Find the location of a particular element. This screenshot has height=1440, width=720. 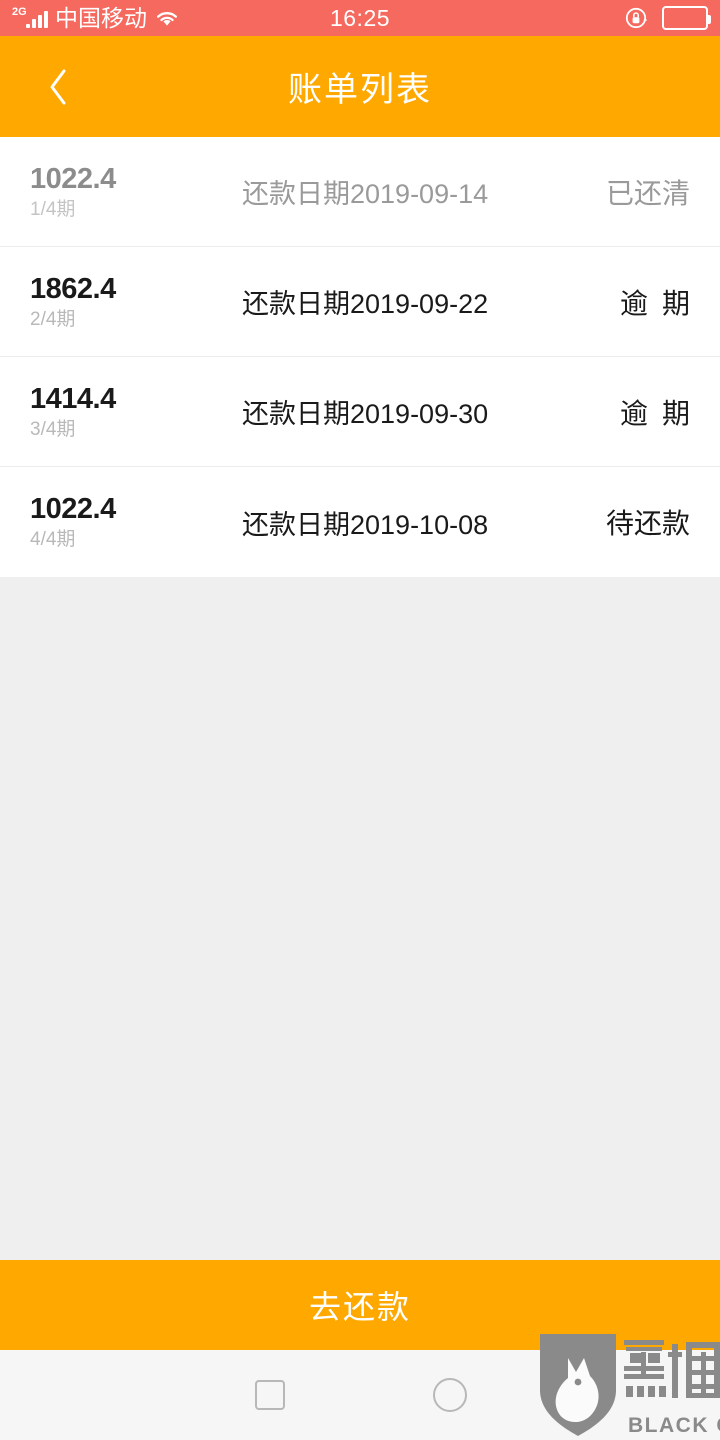

circle-home-icon is located at coordinates (450, 1395).